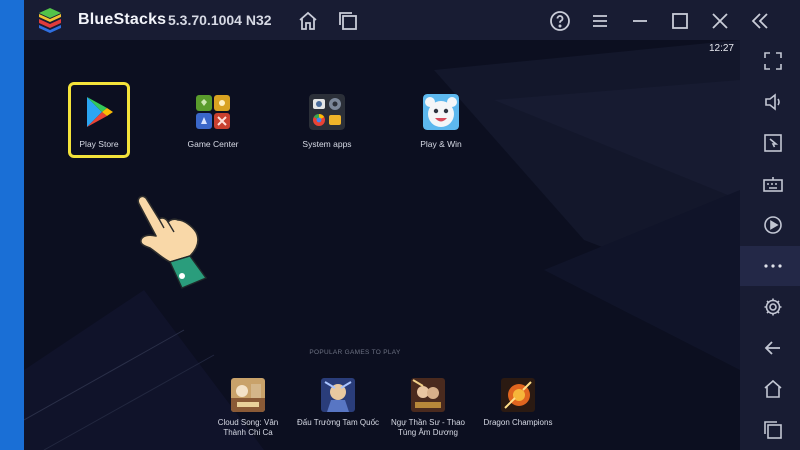  What do you see at coordinates (441, 112) in the screenshot?
I see `play-and-win-icon` at bounding box center [441, 112].